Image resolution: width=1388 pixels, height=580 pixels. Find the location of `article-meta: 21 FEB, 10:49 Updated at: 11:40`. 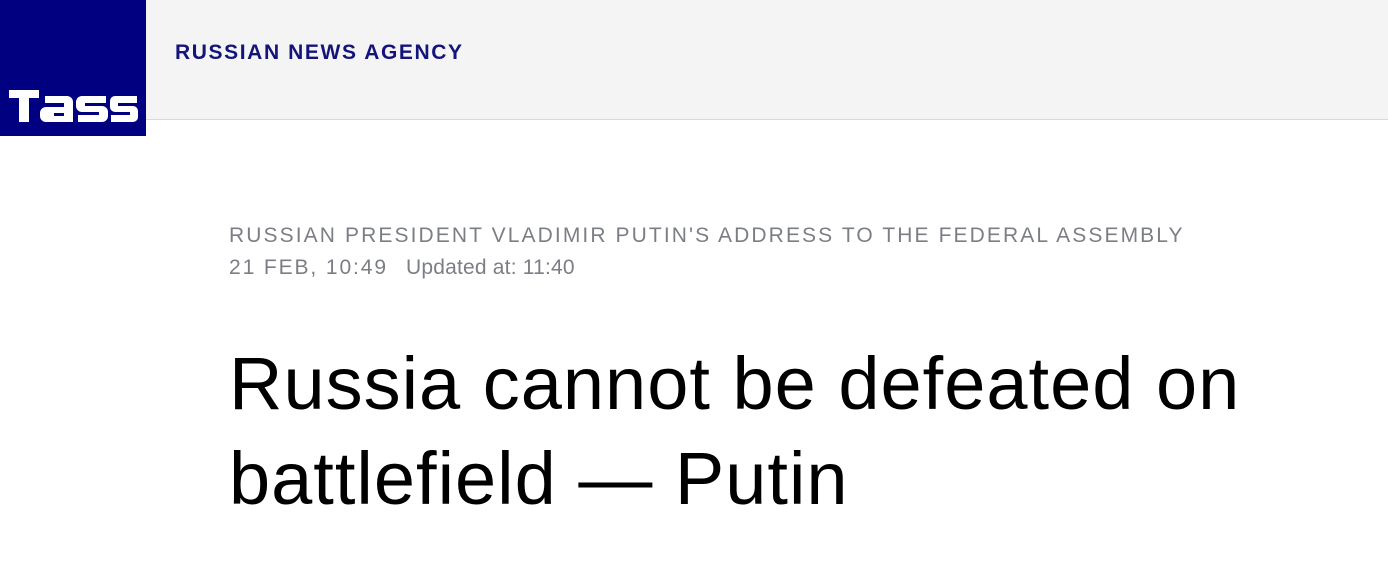

article-meta: 21 FEB, 10:49 Updated at: 11:40 is located at coordinates (402, 268).